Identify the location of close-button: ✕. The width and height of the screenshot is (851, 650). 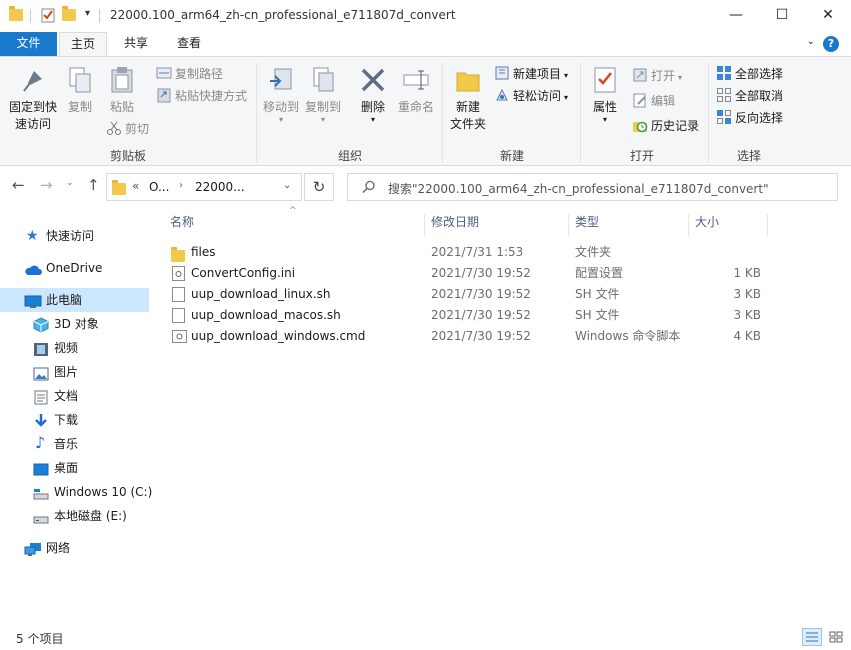
(828, 15).